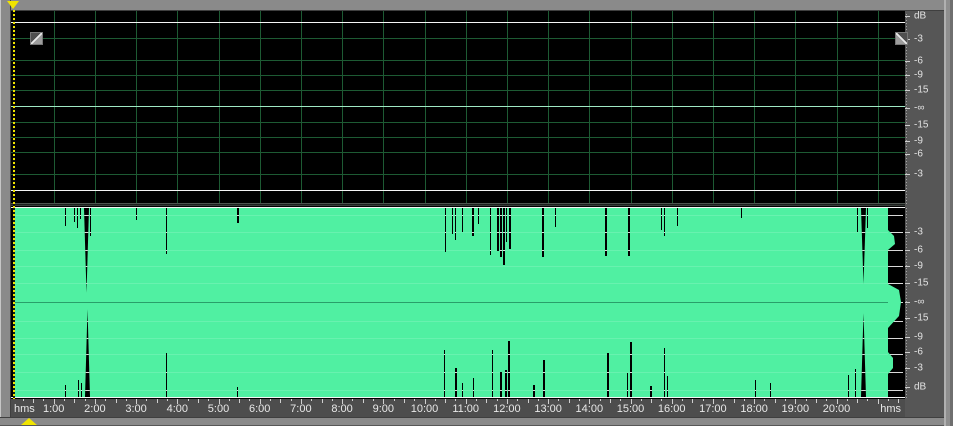 The width and height of the screenshot is (953, 426). I want to click on infinity-grid-line, so click(458, 106).